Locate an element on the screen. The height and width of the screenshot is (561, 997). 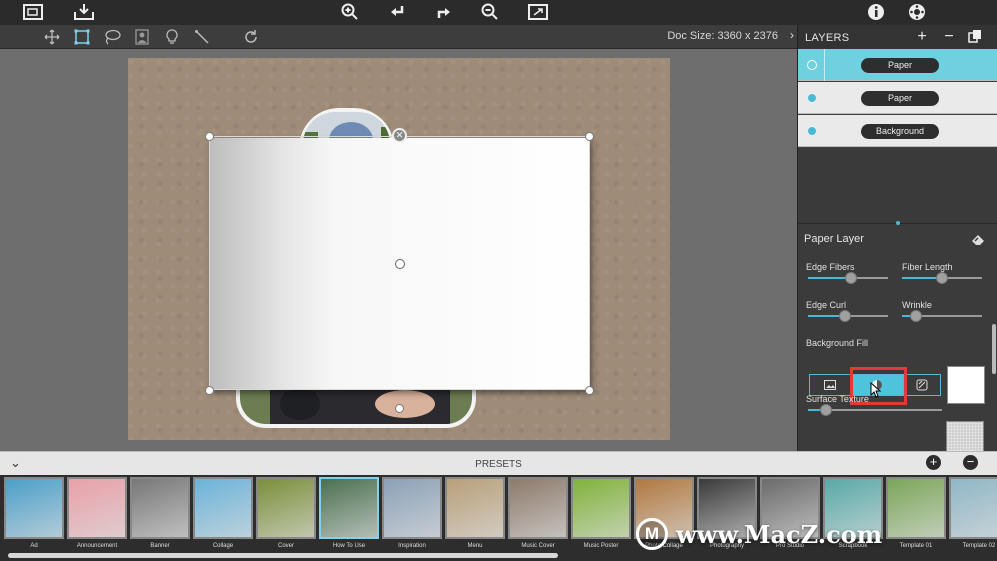
preset-item: Cover is located at coordinates (286, 517).